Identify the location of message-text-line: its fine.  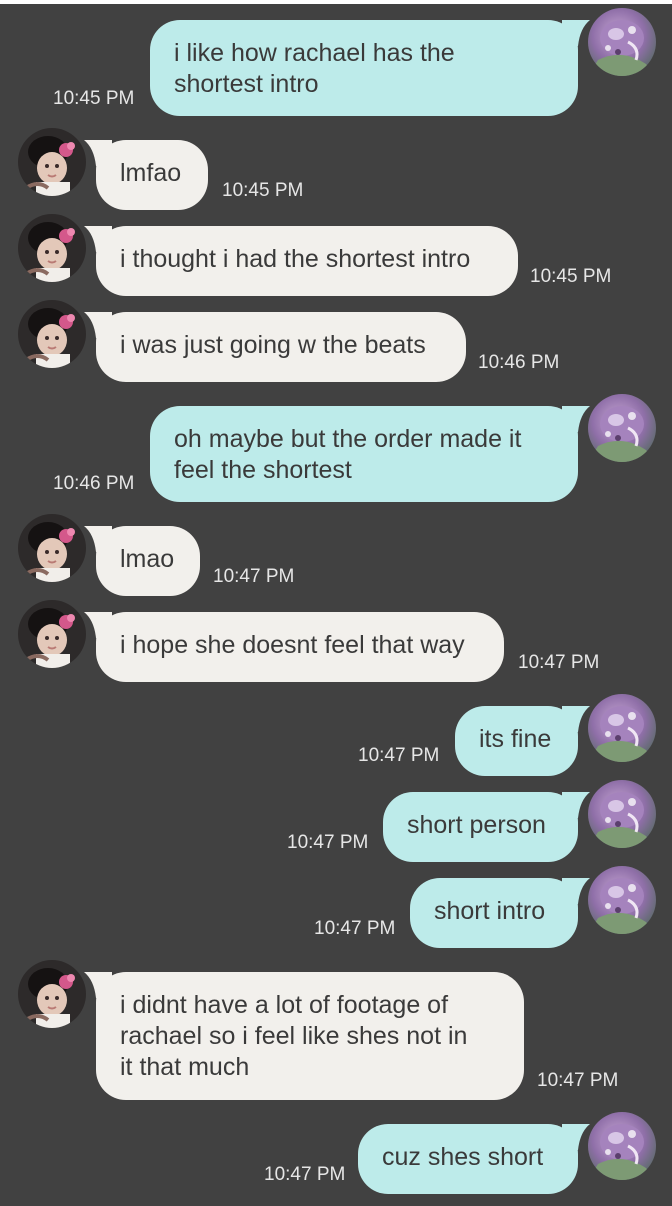
(515, 739).